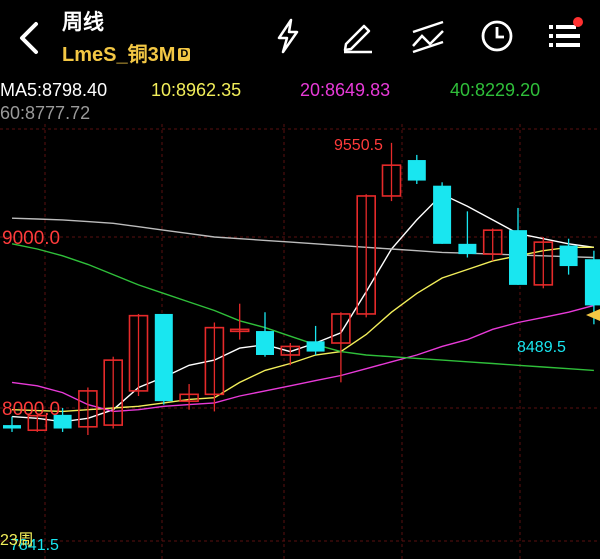 This screenshot has height=559, width=600. I want to click on high-price-label: 9550.5, so click(358, 145).